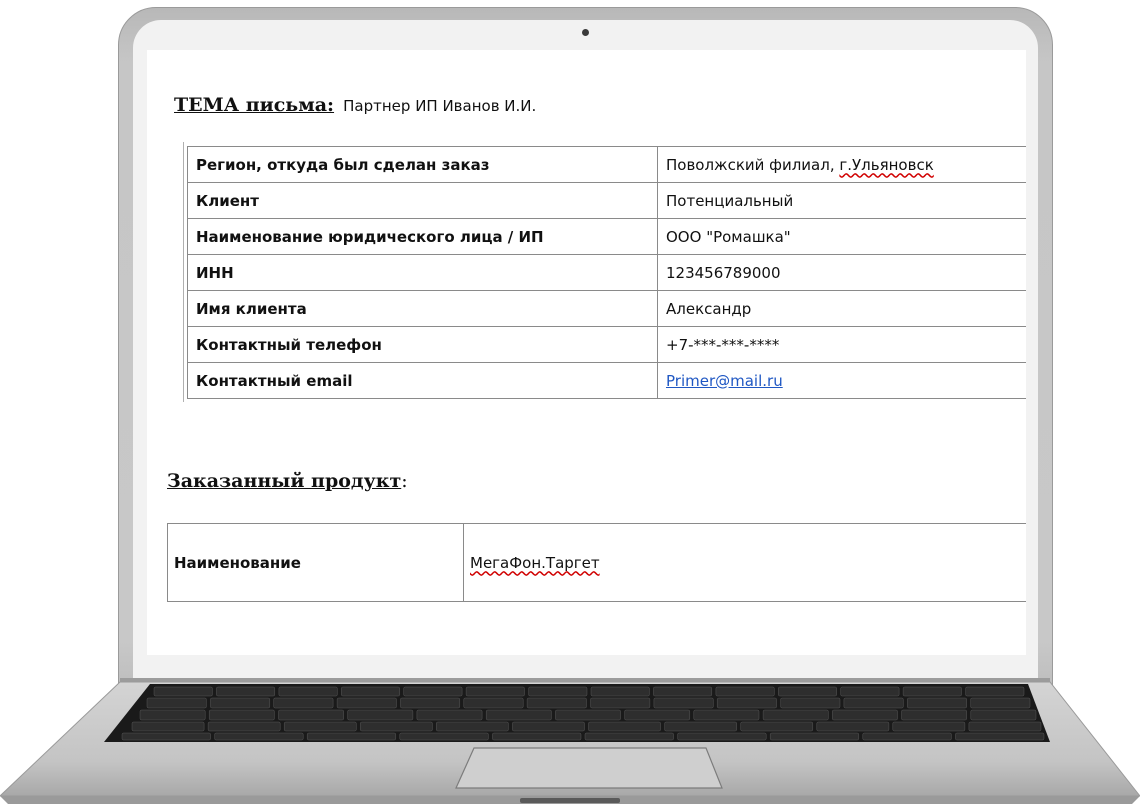 The height and width of the screenshot is (806, 1140). What do you see at coordinates (841, 200) in the screenshot?
I see `row-value-client: Потенциальный` at bounding box center [841, 200].